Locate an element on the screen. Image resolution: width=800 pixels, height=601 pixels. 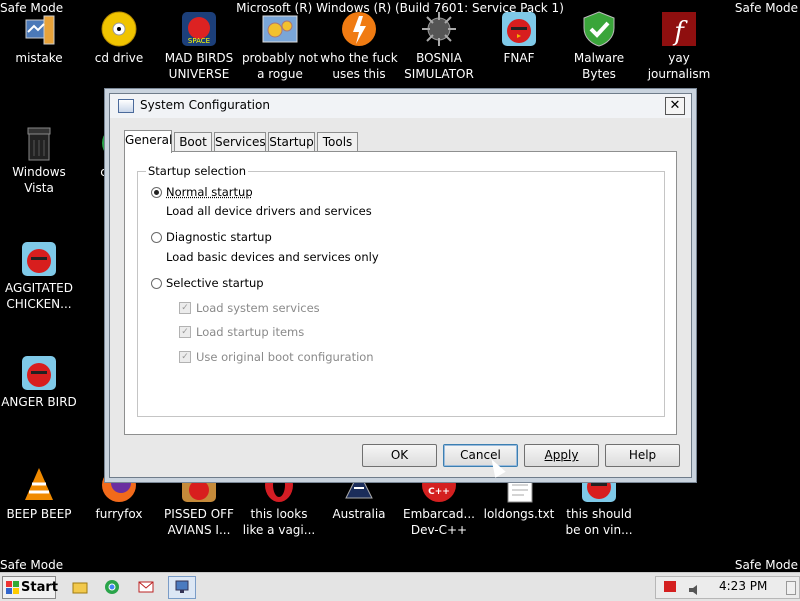
angry-birds-space-icon: SPACE is located at coordinates (199, 29).